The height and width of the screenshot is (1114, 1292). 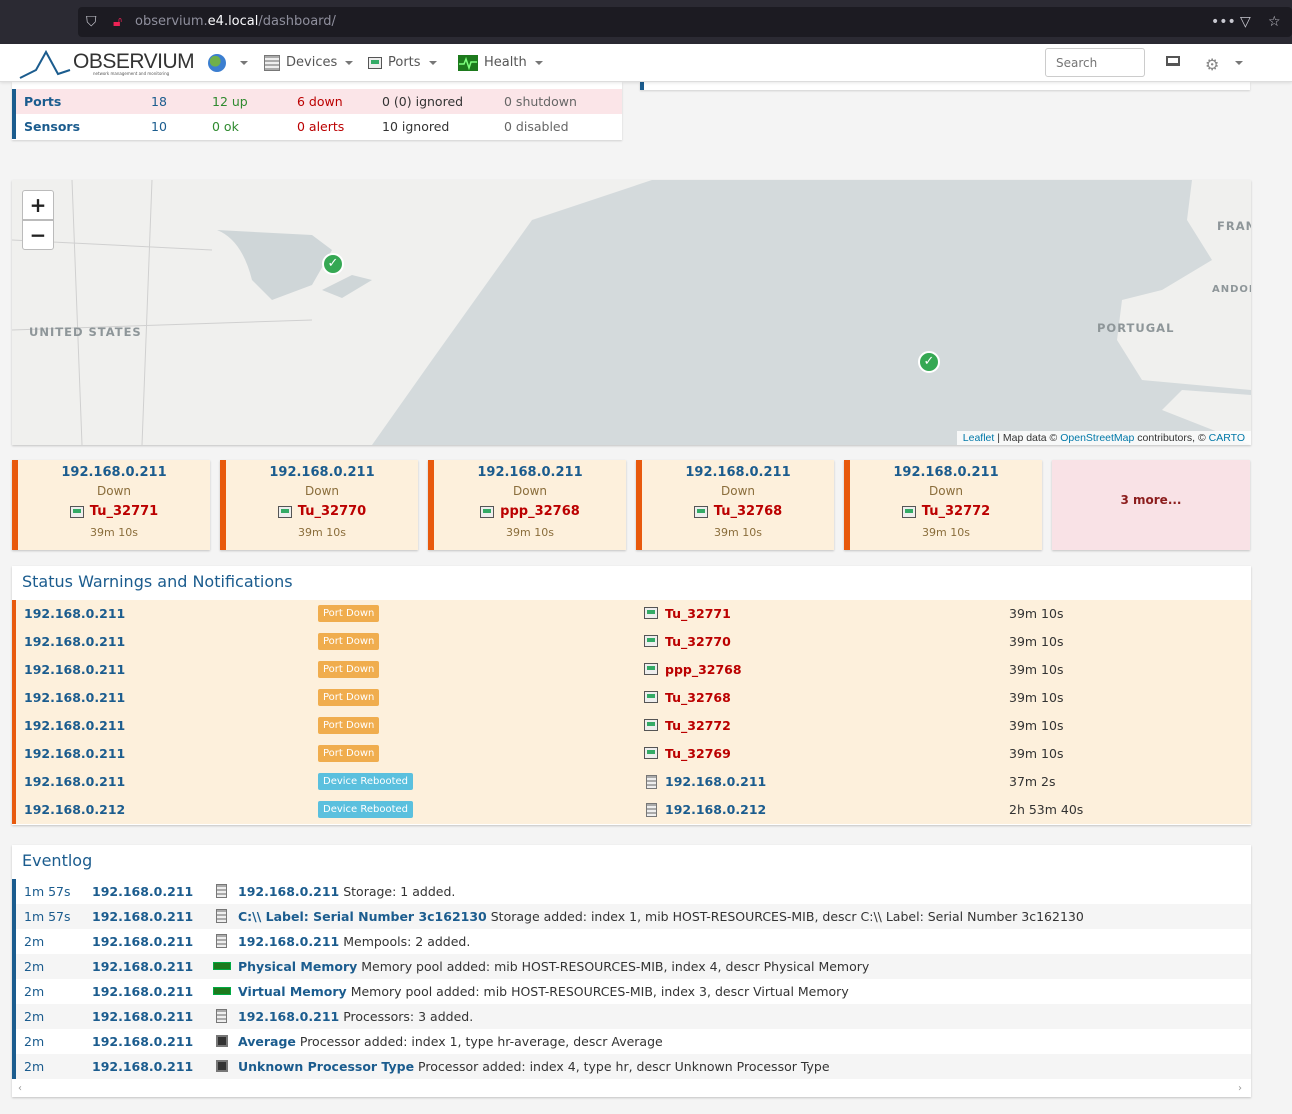 I want to click on nav-devices: Devices, so click(x=309, y=63).